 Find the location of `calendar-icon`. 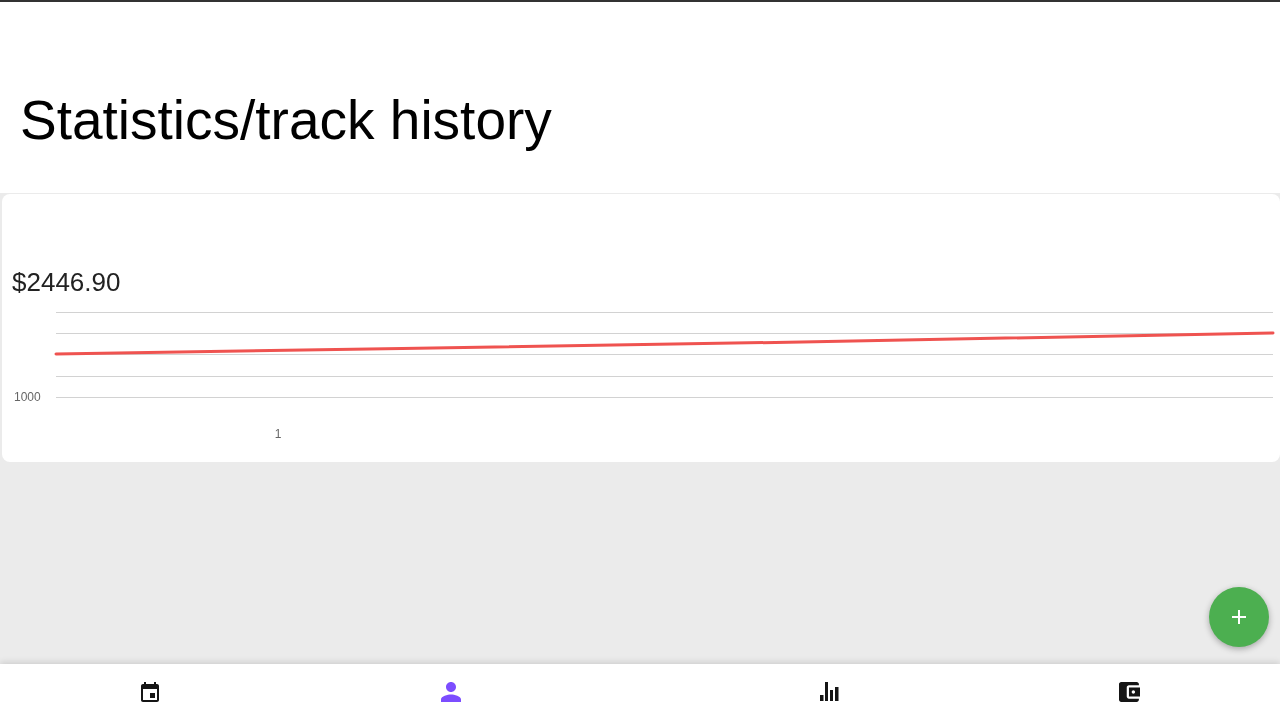

calendar-icon is located at coordinates (150, 691).